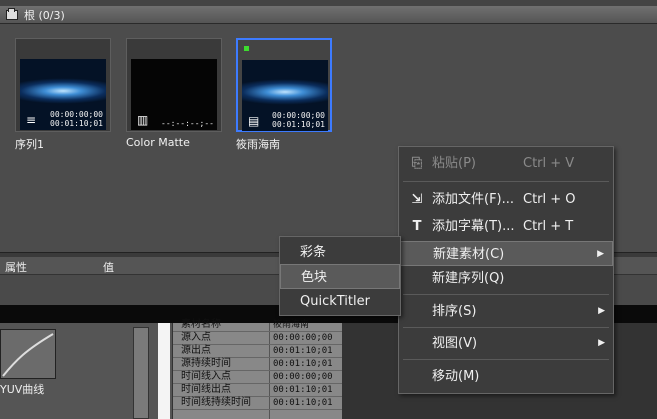 The height and width of the screenshot is (419, 657). What do you see at coordinates (44, 15) in the screenshot?
I see `bin-title: 根 (0/3)` at bounding box center [44, 15].